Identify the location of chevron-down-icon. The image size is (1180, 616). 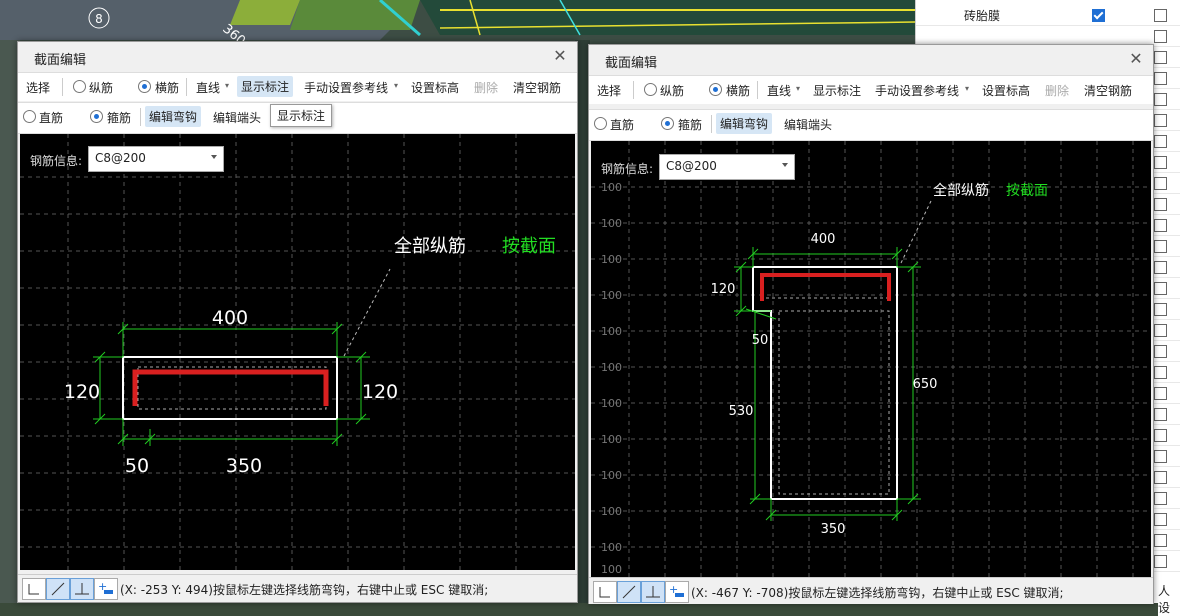
(785, 165).